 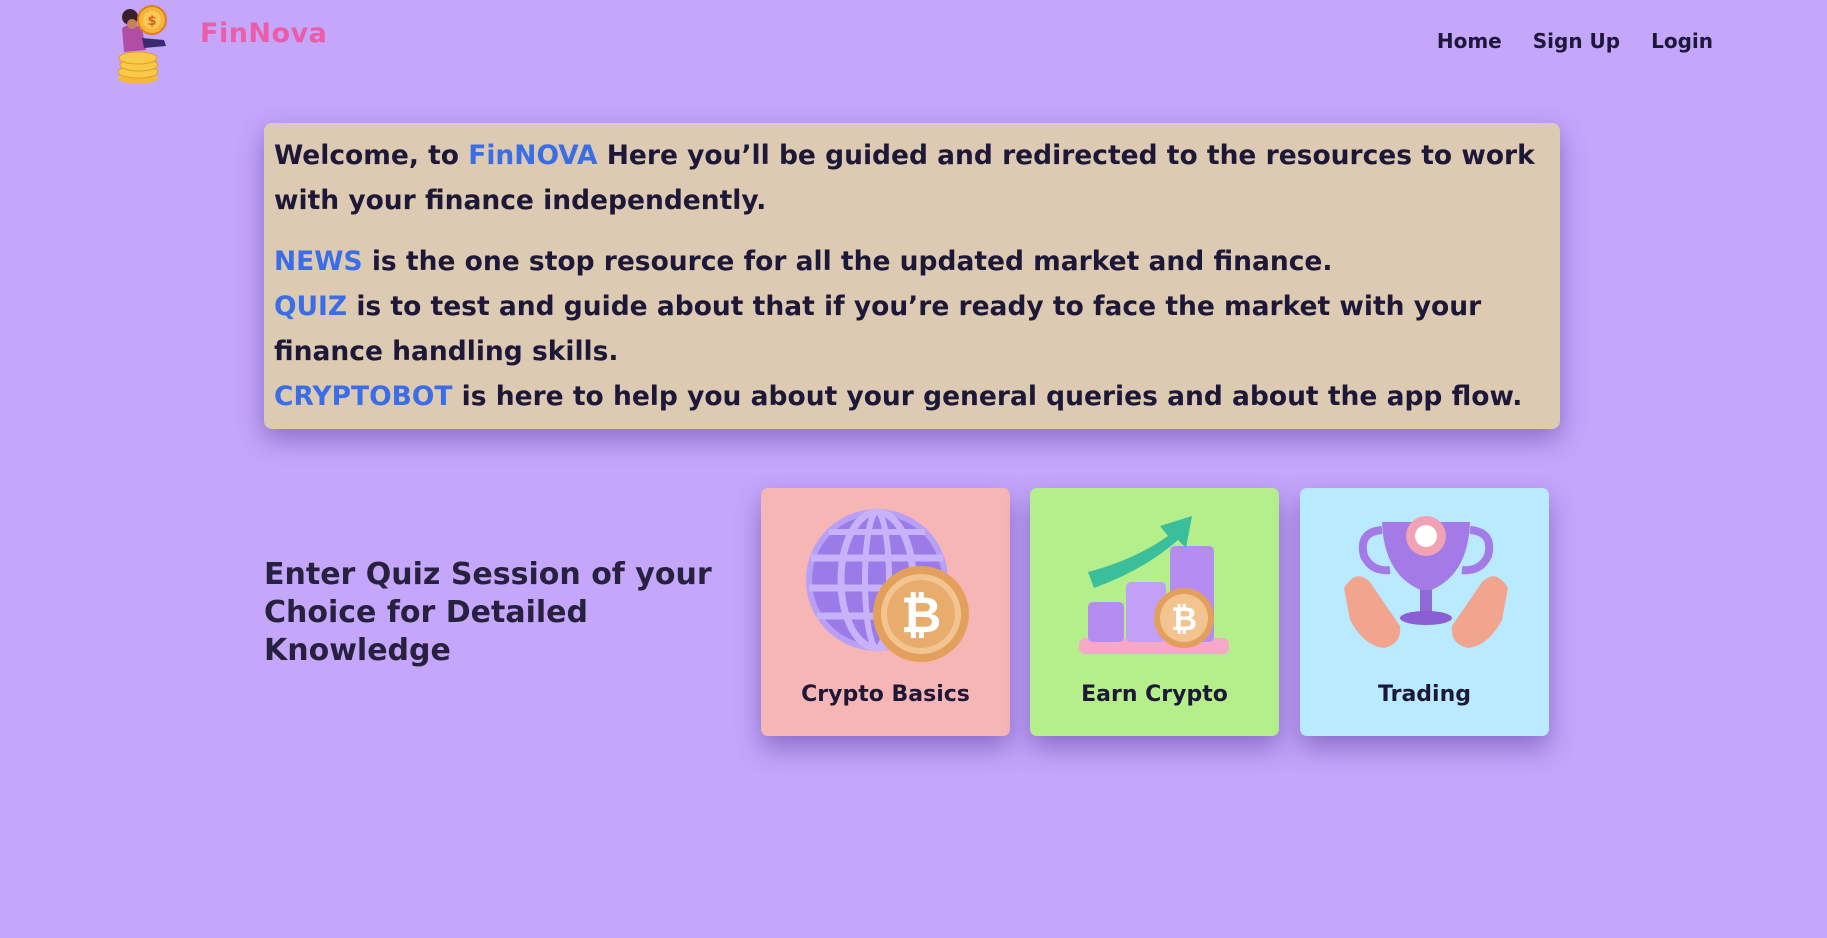 I want to click on quiz-card-crypto-basics: ₿ Crypto Basics, so click(x=885, y=612).